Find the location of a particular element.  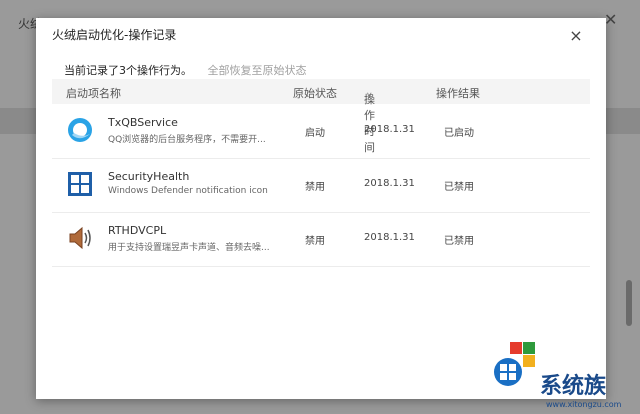

background-scrollbar is located at coordinates (629, 303).